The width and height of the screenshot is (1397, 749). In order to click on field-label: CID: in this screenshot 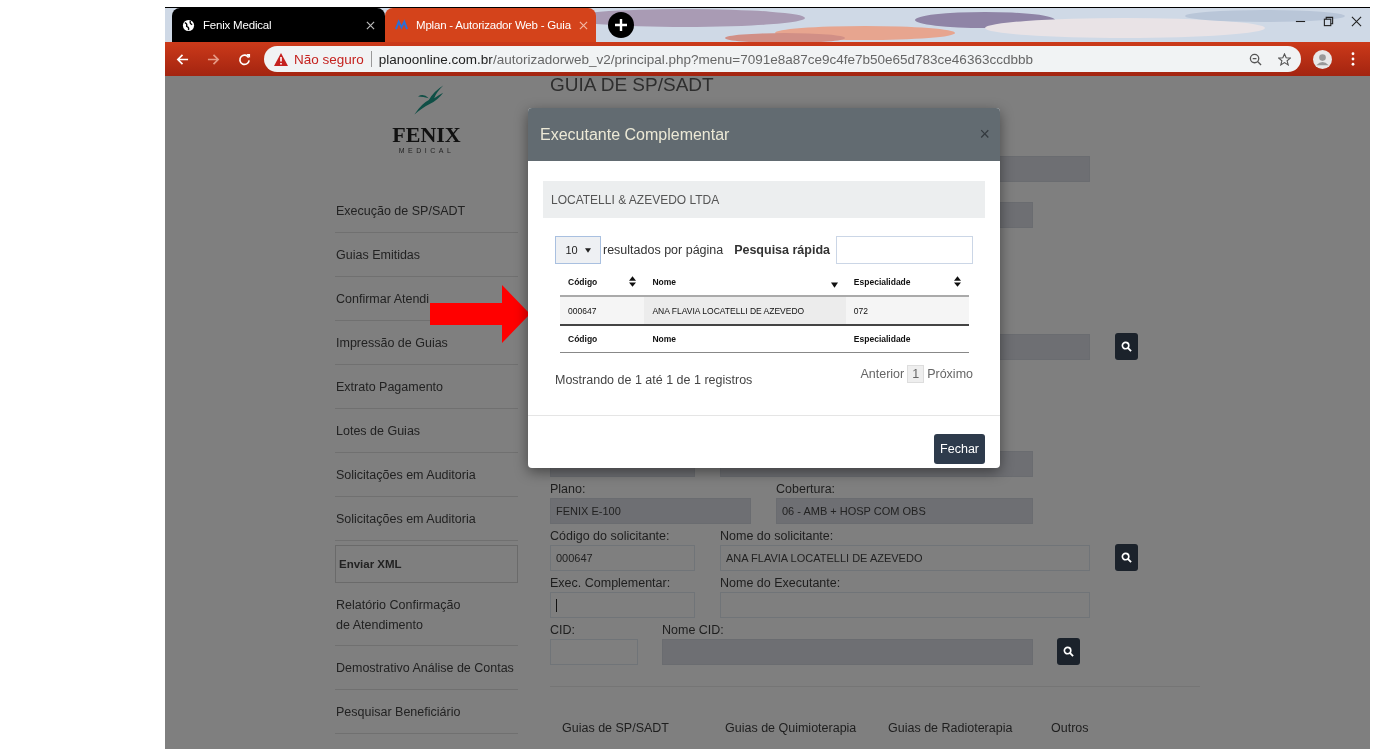, I will do `click(563, 630)`.